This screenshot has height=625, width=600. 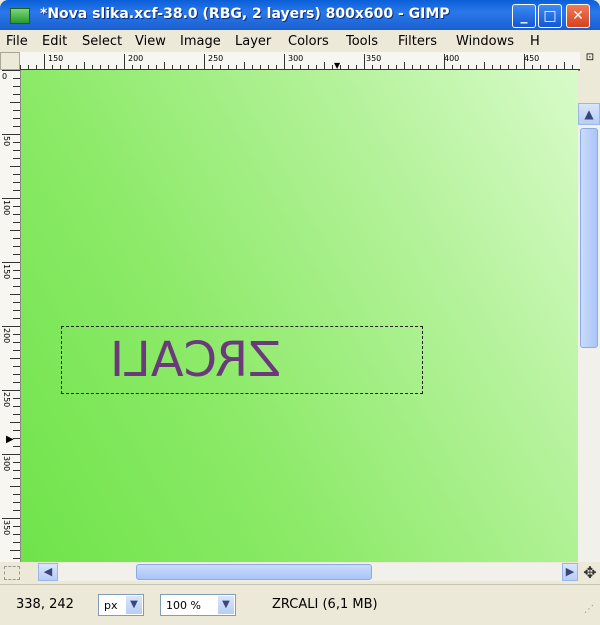 What do you see at coordinates (6, 400) in the screenshot?
I see `ruler-v-label: 250` at bounding box center [6, 400].